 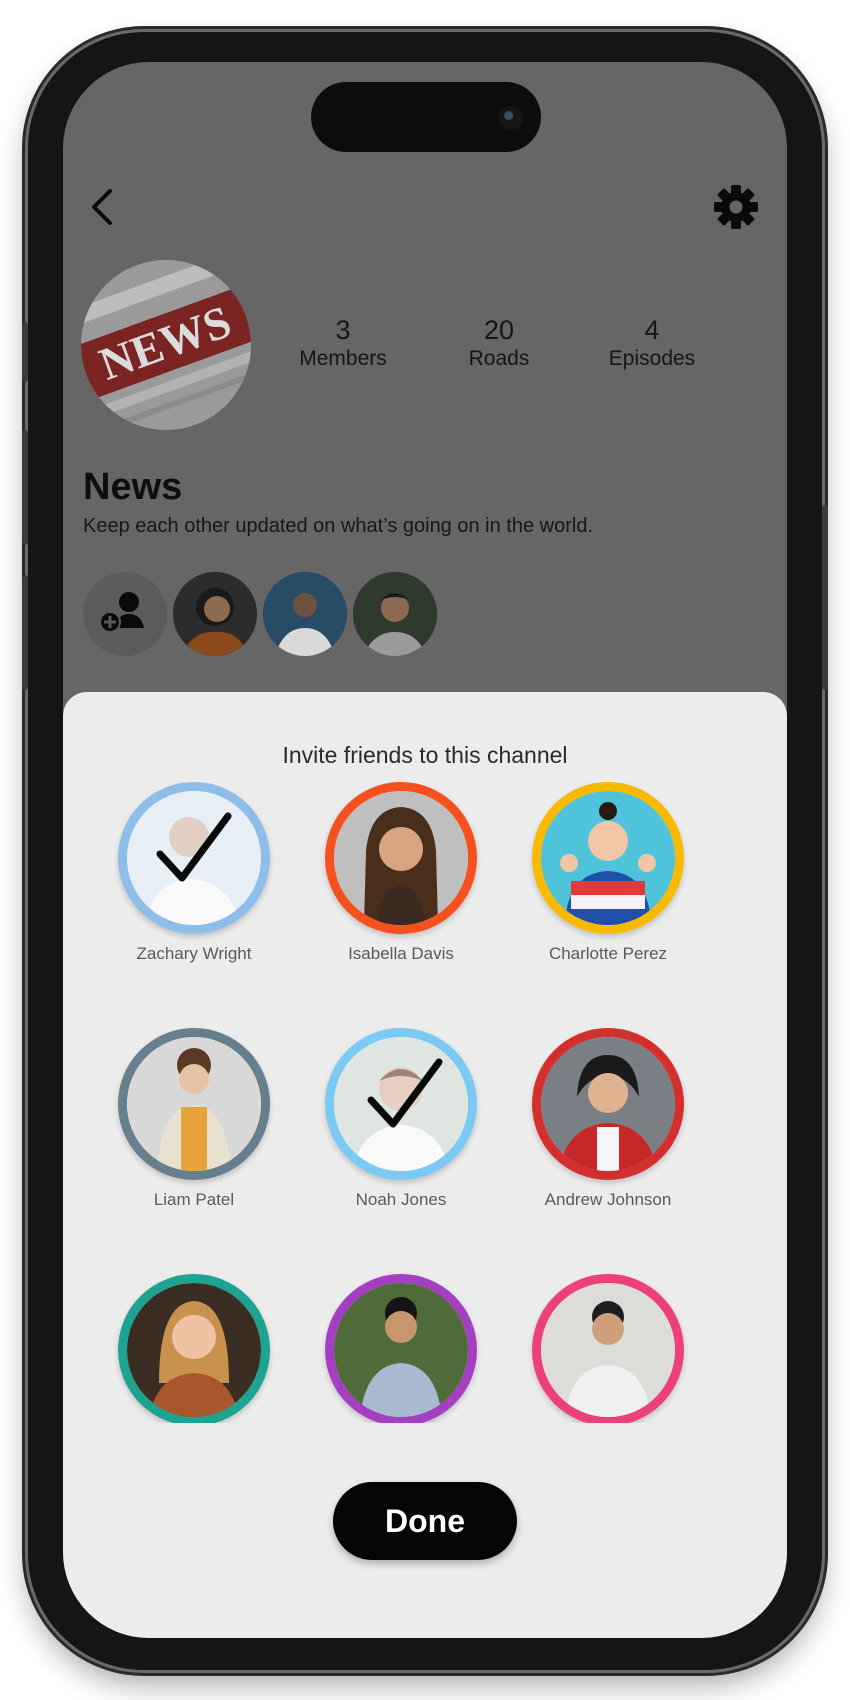 I want to click on settings-button, so click(x=736, y=207).